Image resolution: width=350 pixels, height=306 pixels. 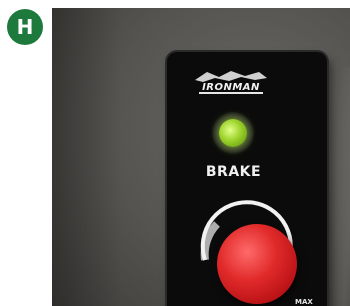 What do you see at coordinates (336, 186) in the screenshot?
I see `surface-highlight` at bounding box center [336, 186].